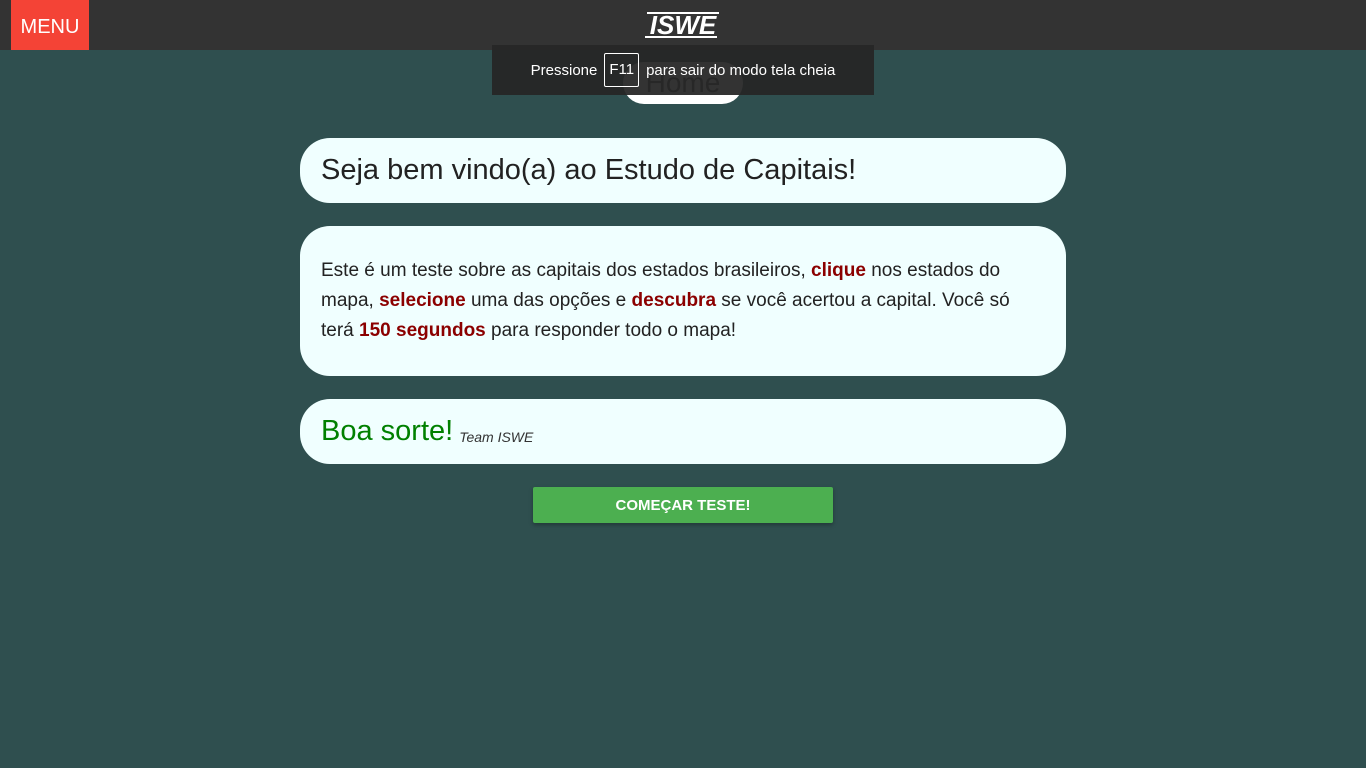  Describe the element at coordinates (741, 70) in the screenshot. I see `fullscreen-notice-after: para sair do modo tela cheia` at that location.